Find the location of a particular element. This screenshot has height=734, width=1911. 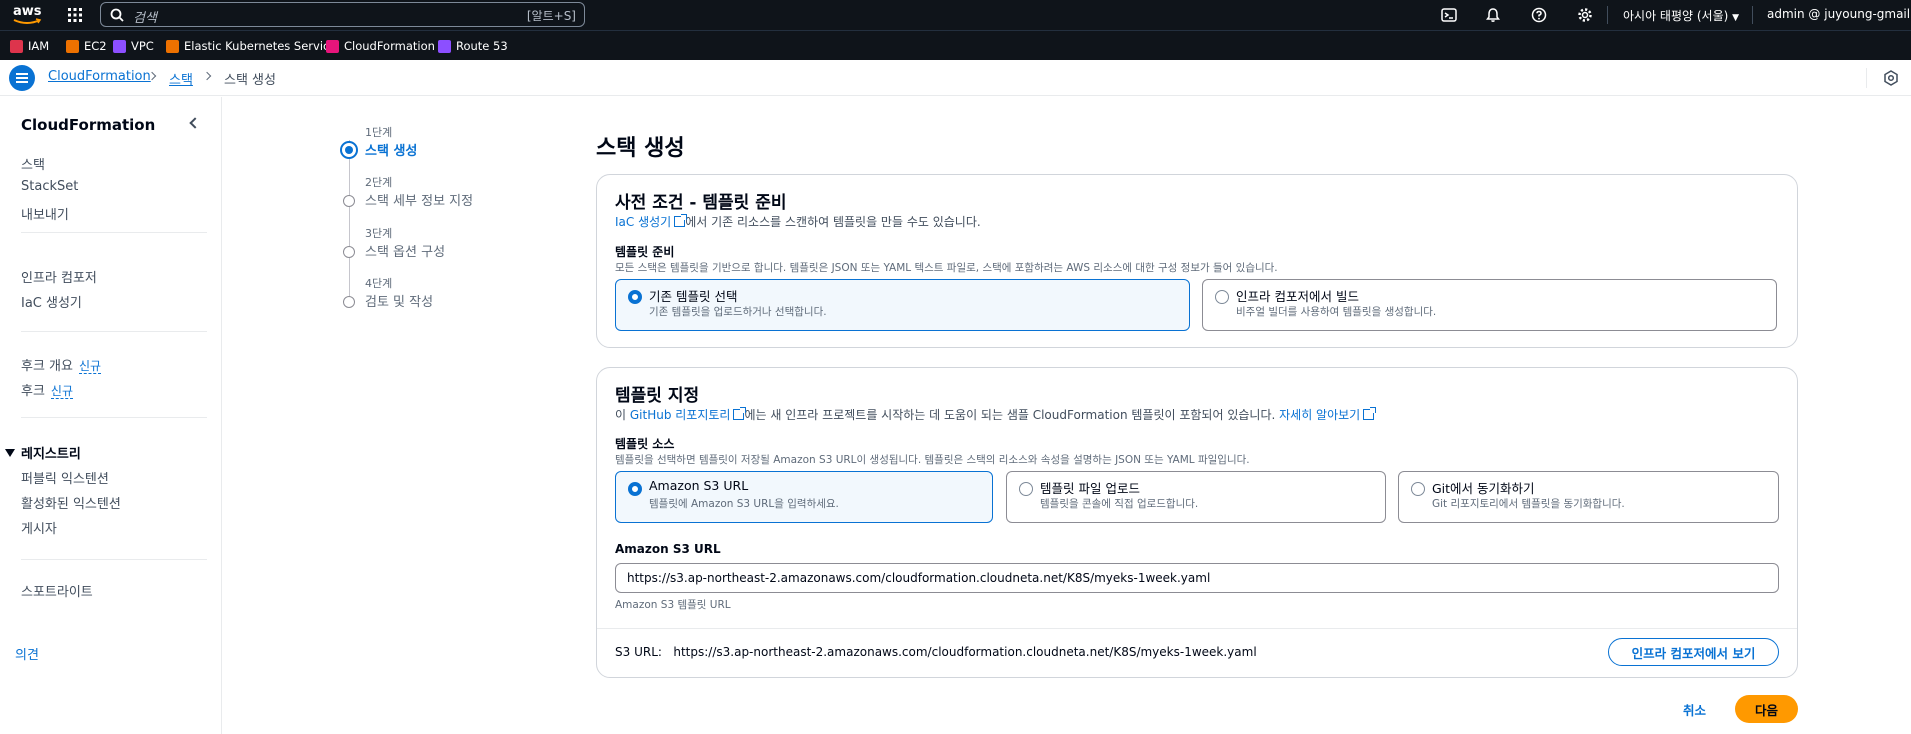

step-number: 4단계 is located at coordinates (379, 283).